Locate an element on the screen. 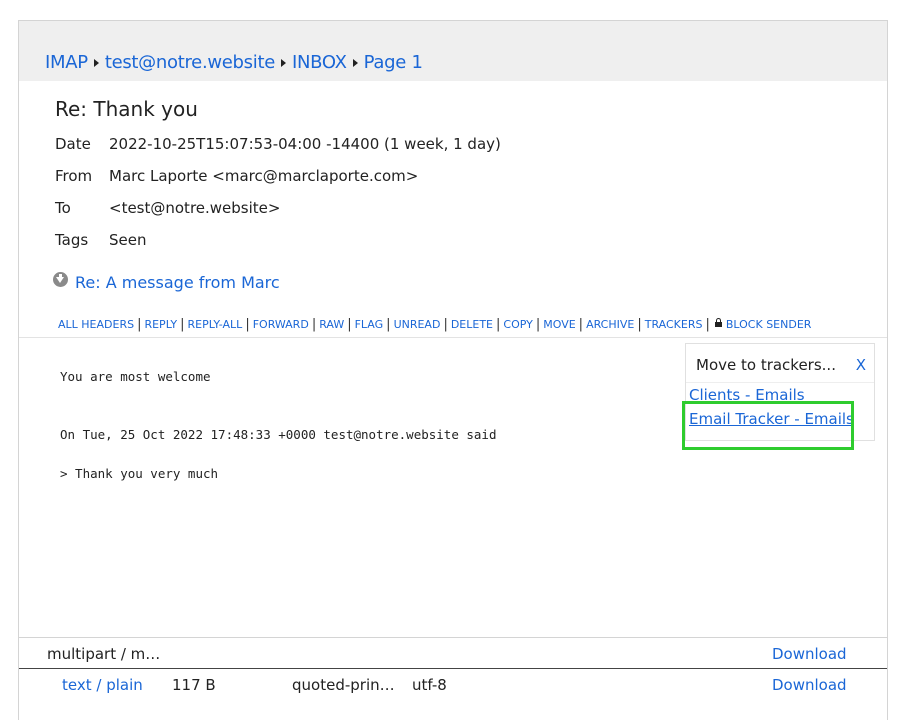 This screenshot has width=906, height=720. thread-link-row: Re: A message from Marc is located at coordinates (166, 282).